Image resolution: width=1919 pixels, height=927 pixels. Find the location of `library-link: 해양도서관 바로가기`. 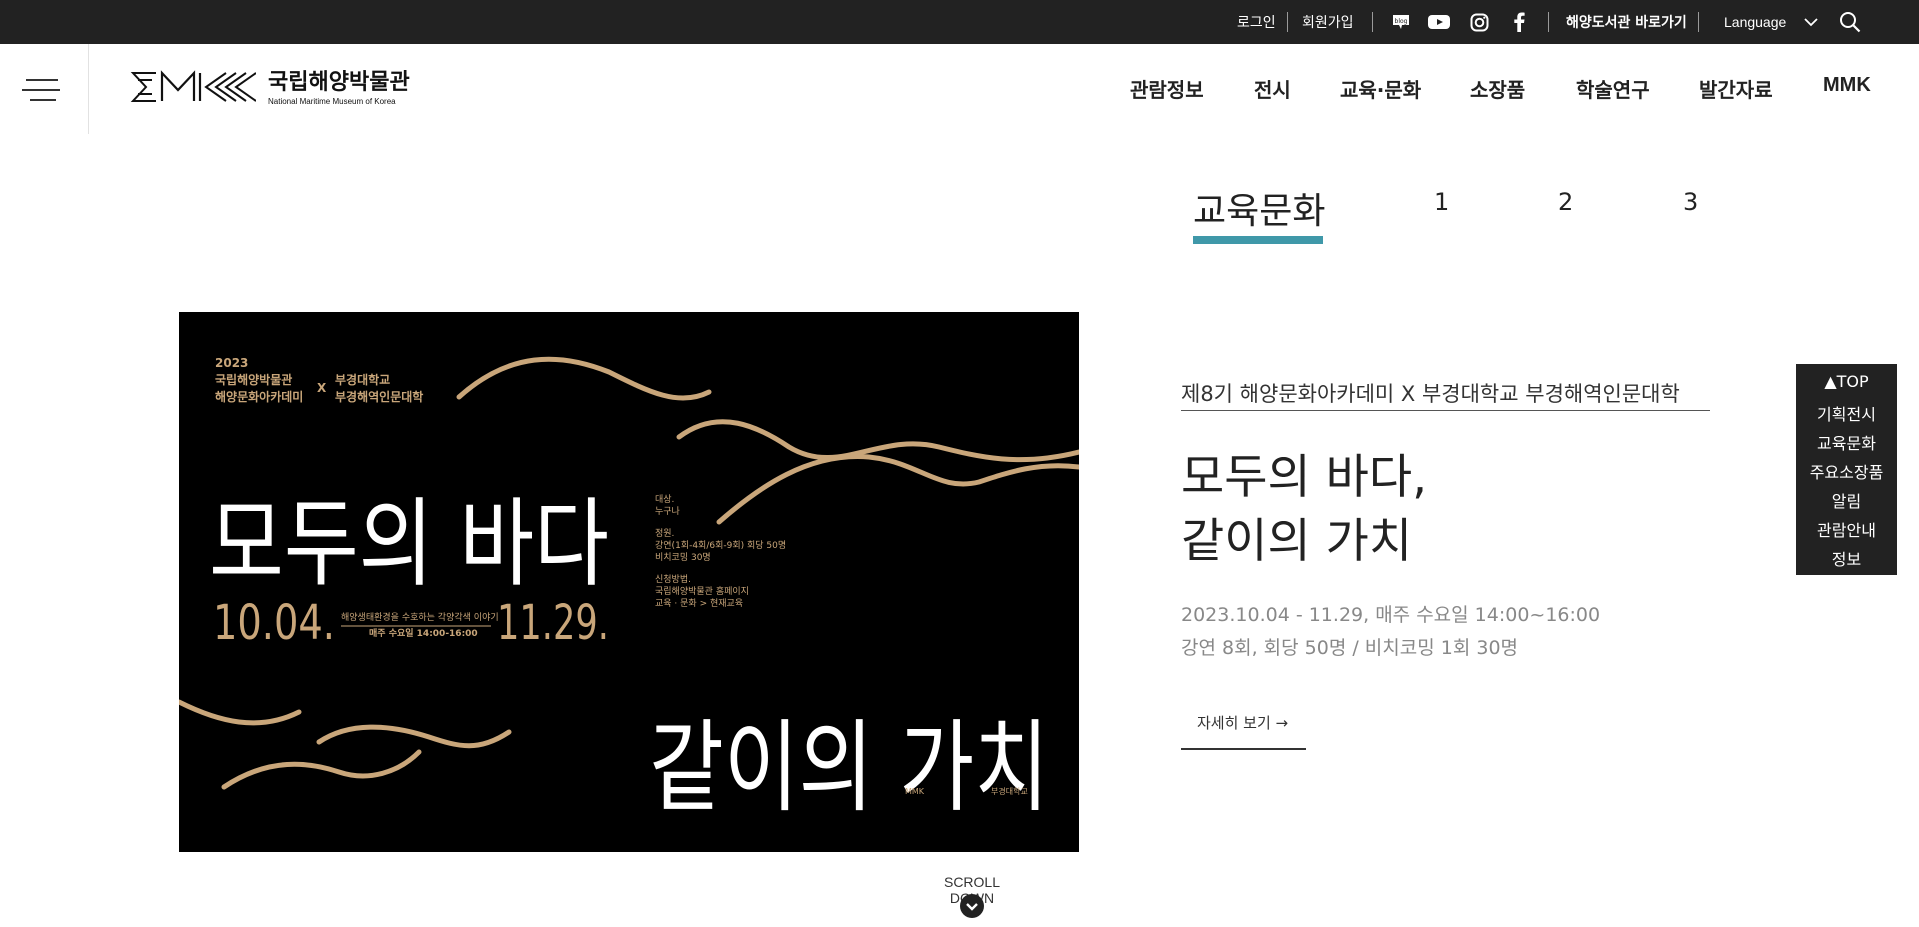

library-link: 해양도서관 바로가기 is located at coordinates (1626, 22).